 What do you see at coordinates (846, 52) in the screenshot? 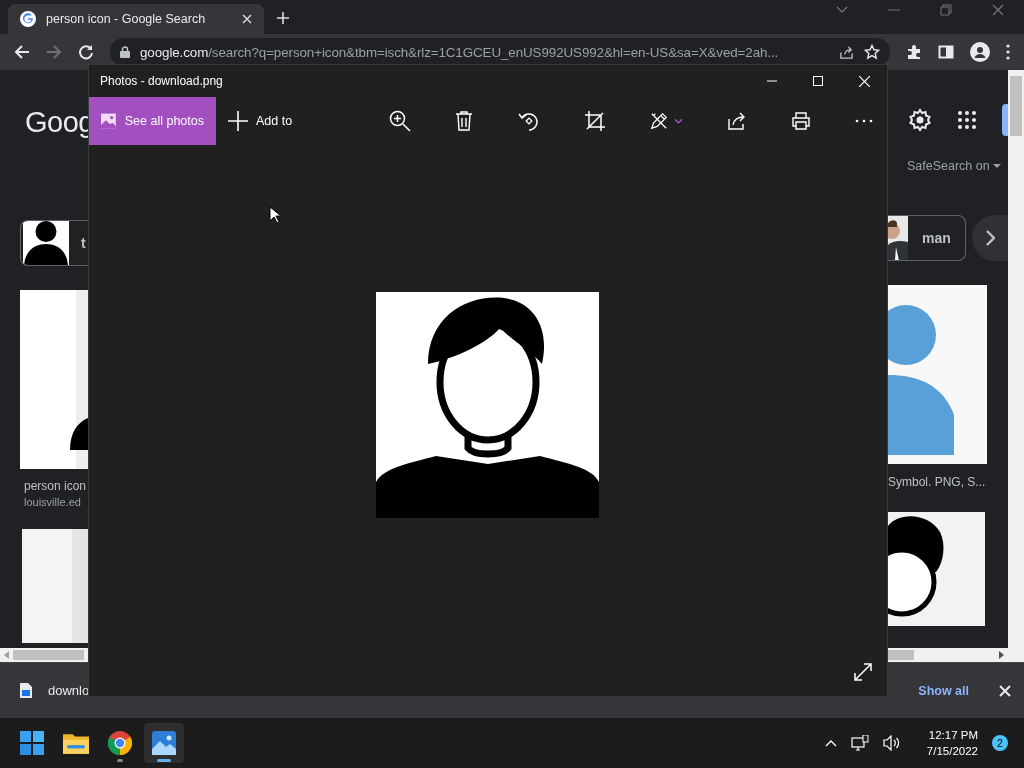
I see `share-icon` at bounding box center [846, 52].